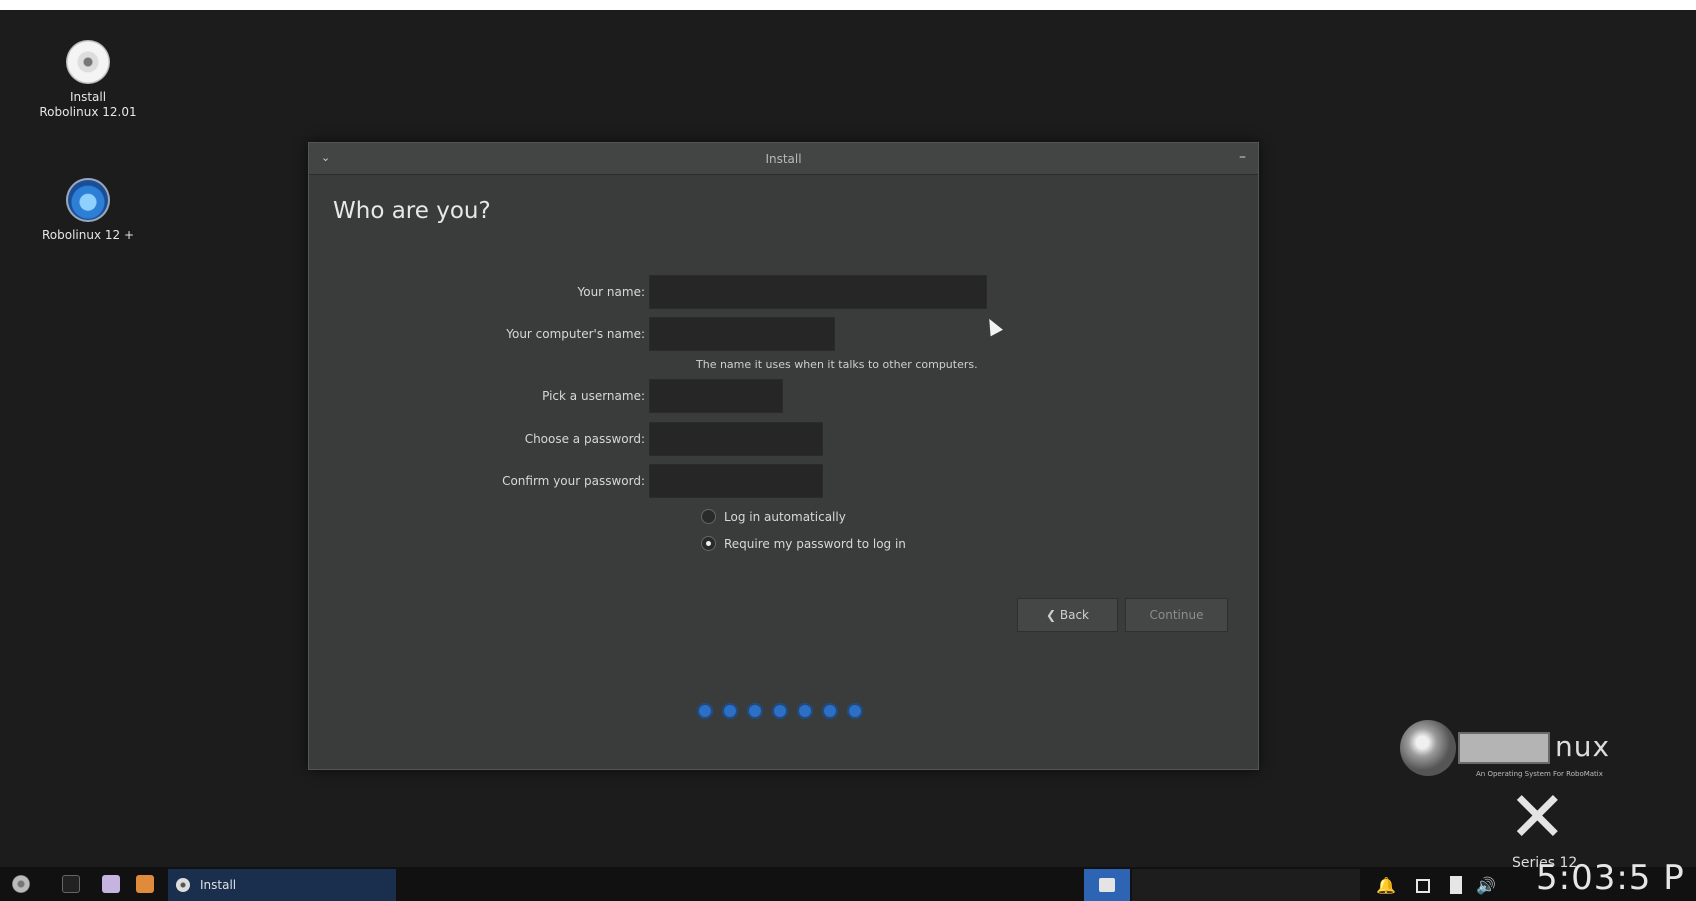 This screenshot has height=901, width=1696. What do you see at coordinates (1386, 885) in the screenshot?
I see `notification-bell-icon: 🔔` at bounding box center [1386, 885].